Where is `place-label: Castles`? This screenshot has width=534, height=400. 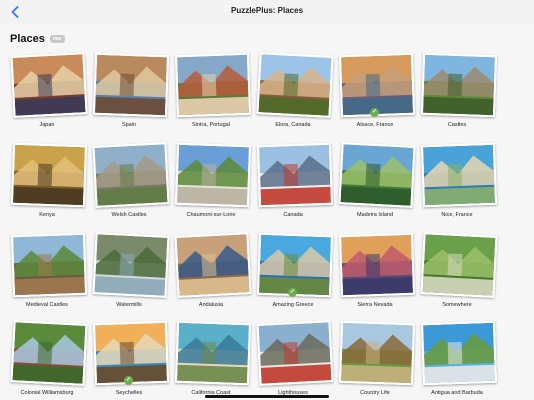 place-label: Castles is located at coordinates (457, 125).